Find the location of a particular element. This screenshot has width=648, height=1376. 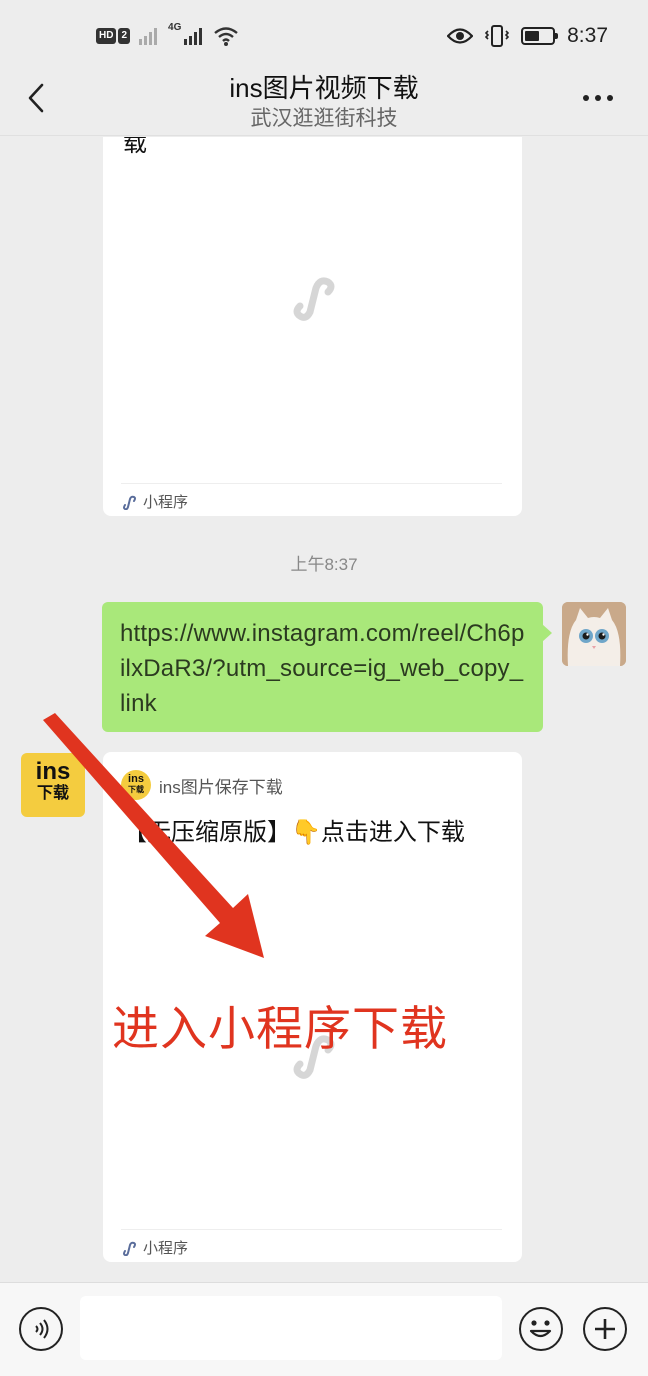

status-bar: HD 2 4G 8:37 is located at coordinates (324, 34).